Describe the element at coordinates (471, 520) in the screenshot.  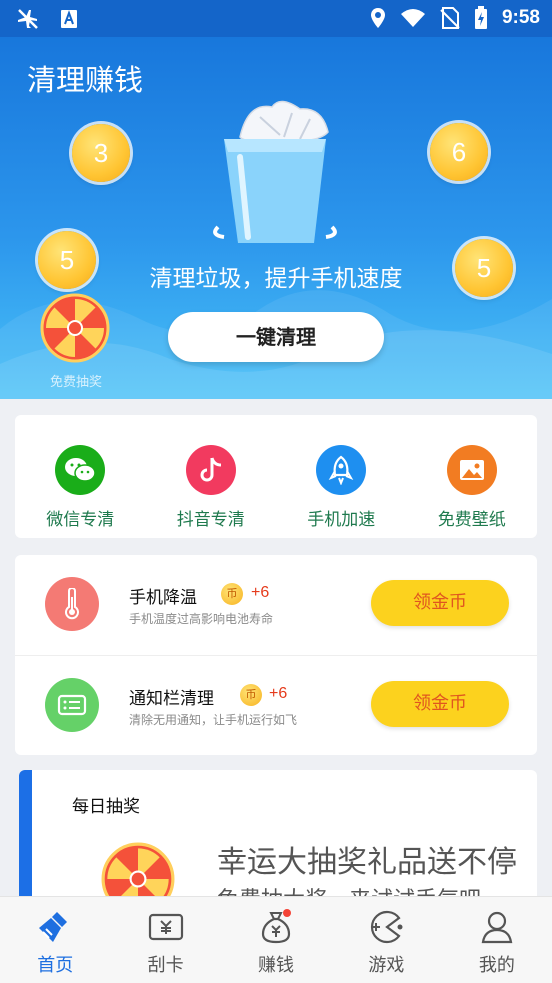
I see `tool-label: 免费壁纸` at that location.